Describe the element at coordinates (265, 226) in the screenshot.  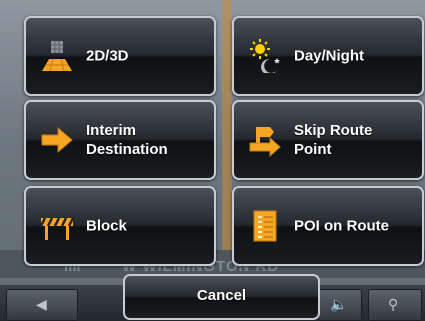
I see `poi-list-icon` at that location.